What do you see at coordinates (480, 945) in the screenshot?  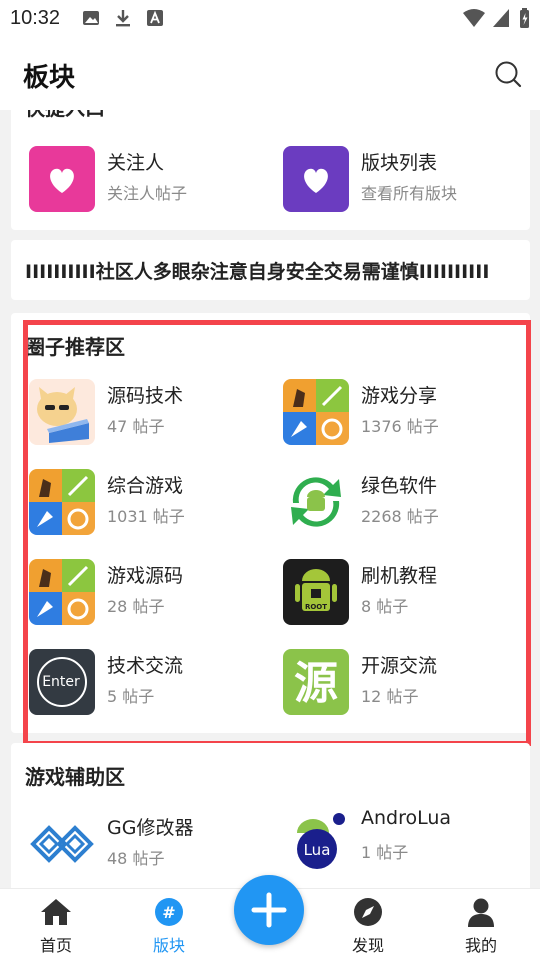 I see `nav-label: 我的` at bounding box center [480, 945].